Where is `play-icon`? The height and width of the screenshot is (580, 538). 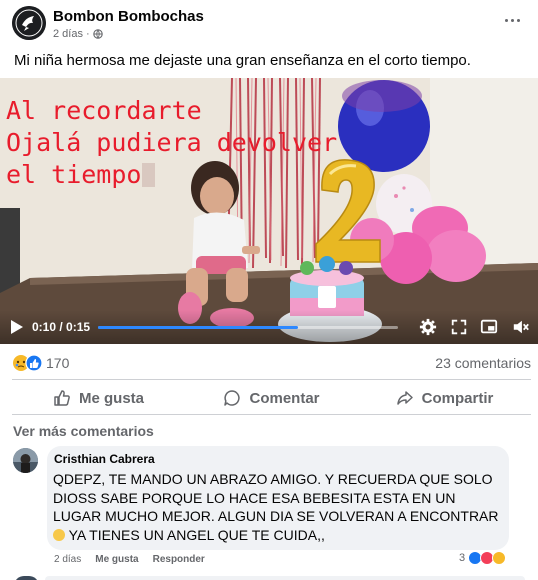 play-icon is located at coordinates (17, 327).